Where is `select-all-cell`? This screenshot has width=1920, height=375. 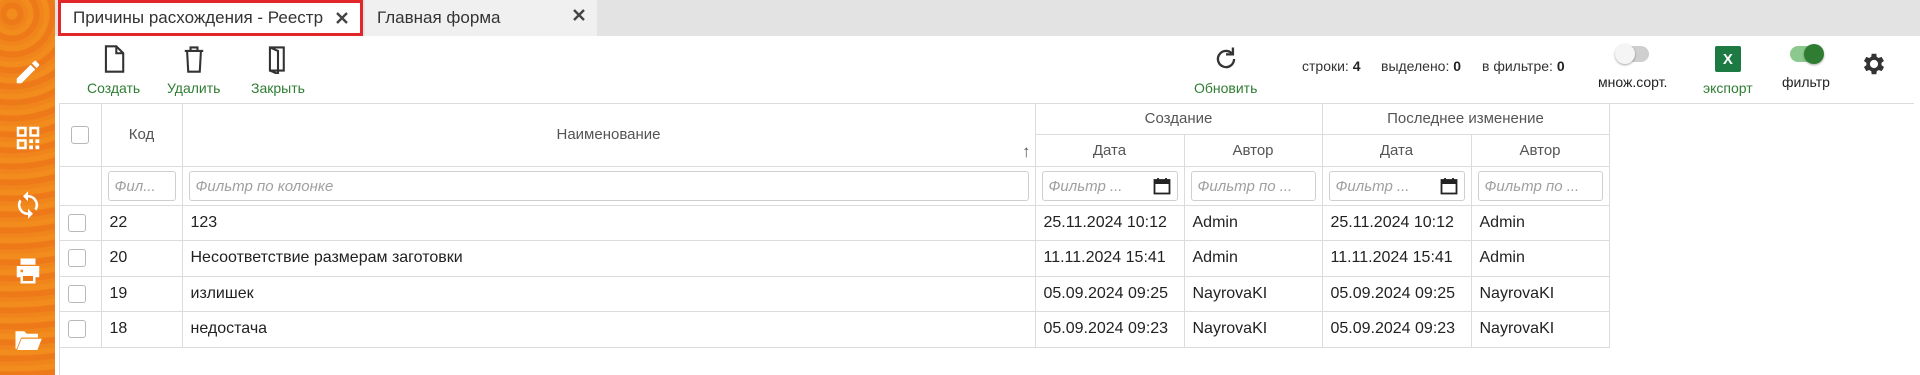 select-all-cell is located at coordinates (81, 135).